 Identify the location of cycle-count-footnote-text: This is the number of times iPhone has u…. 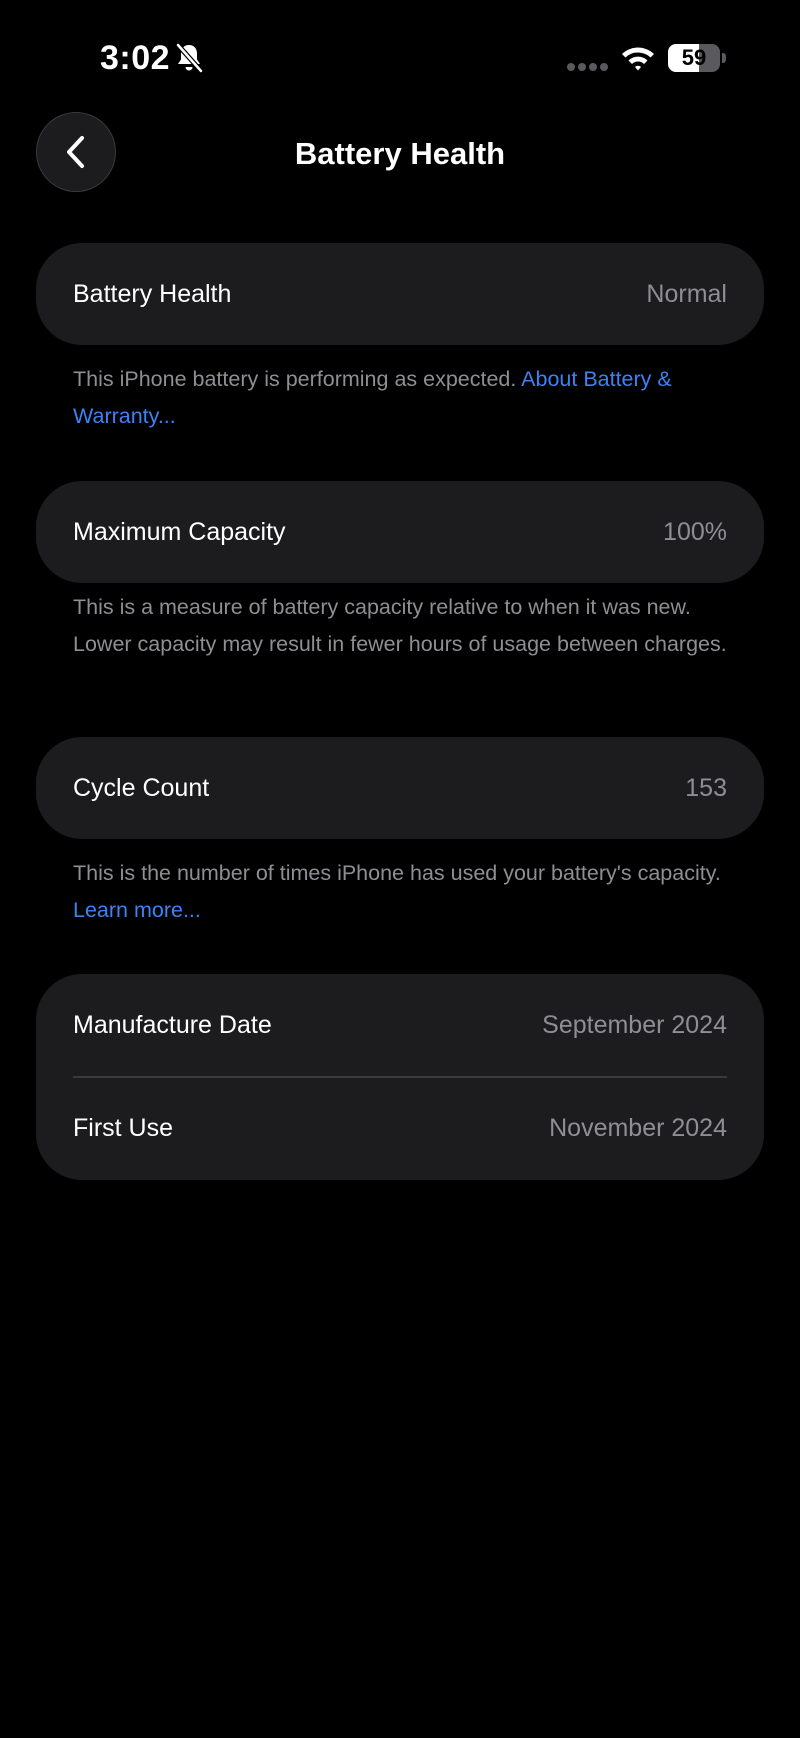
(397, 873).